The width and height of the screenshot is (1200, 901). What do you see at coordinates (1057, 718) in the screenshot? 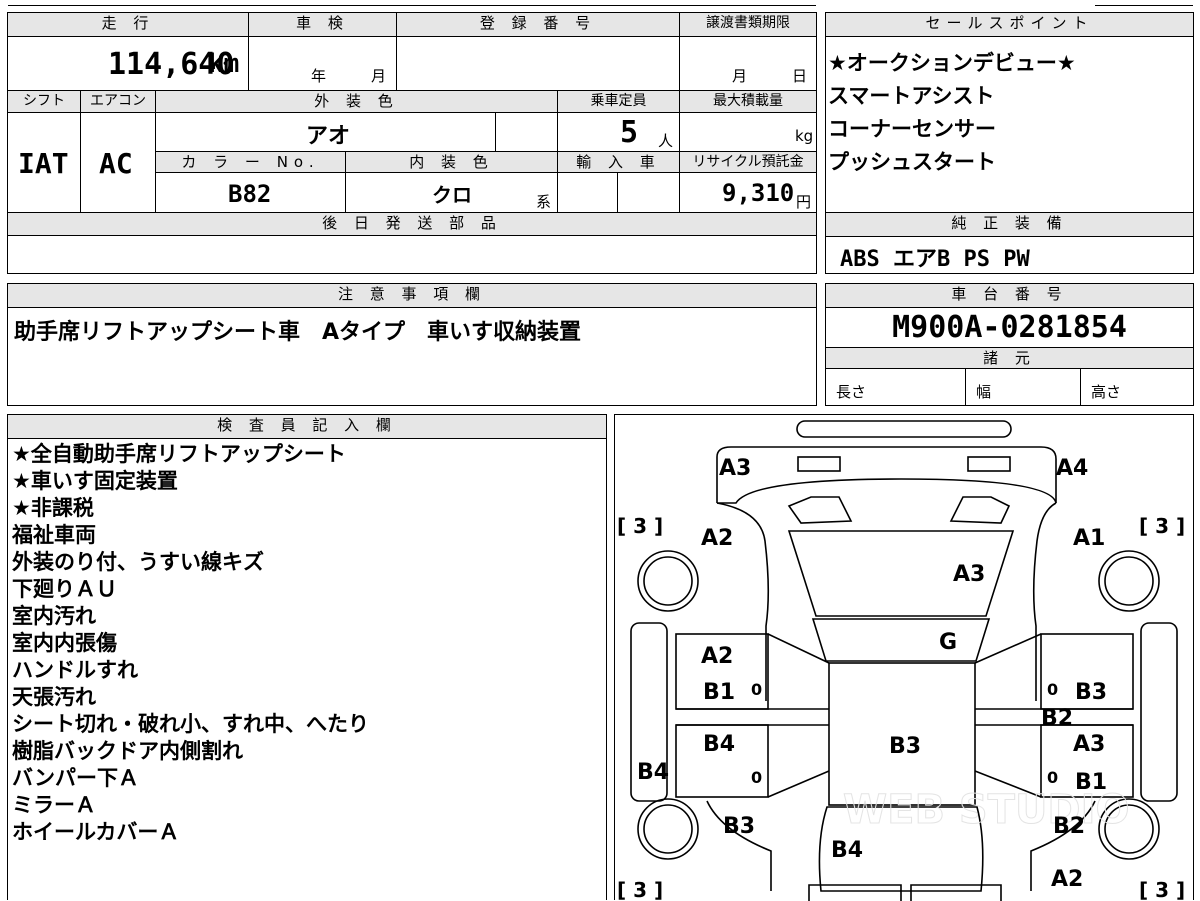
I see `damage-pillar-right: B2` at bounding box center [1057, 718].